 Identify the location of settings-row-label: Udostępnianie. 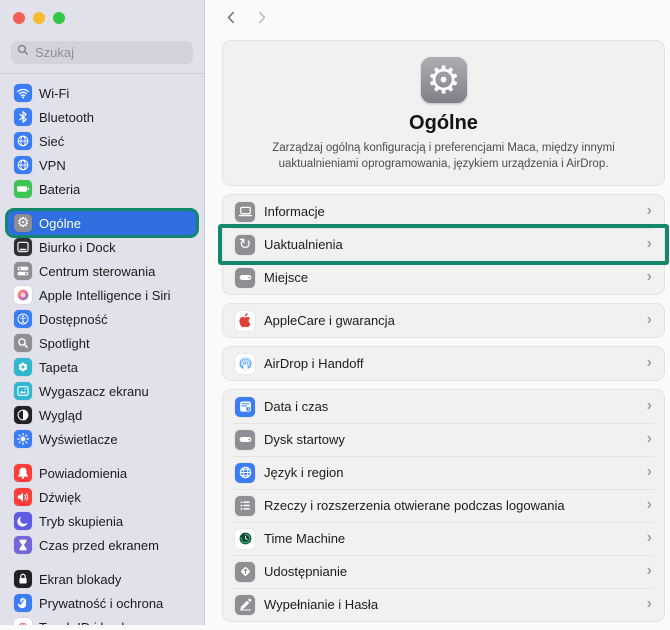
(306, 571).